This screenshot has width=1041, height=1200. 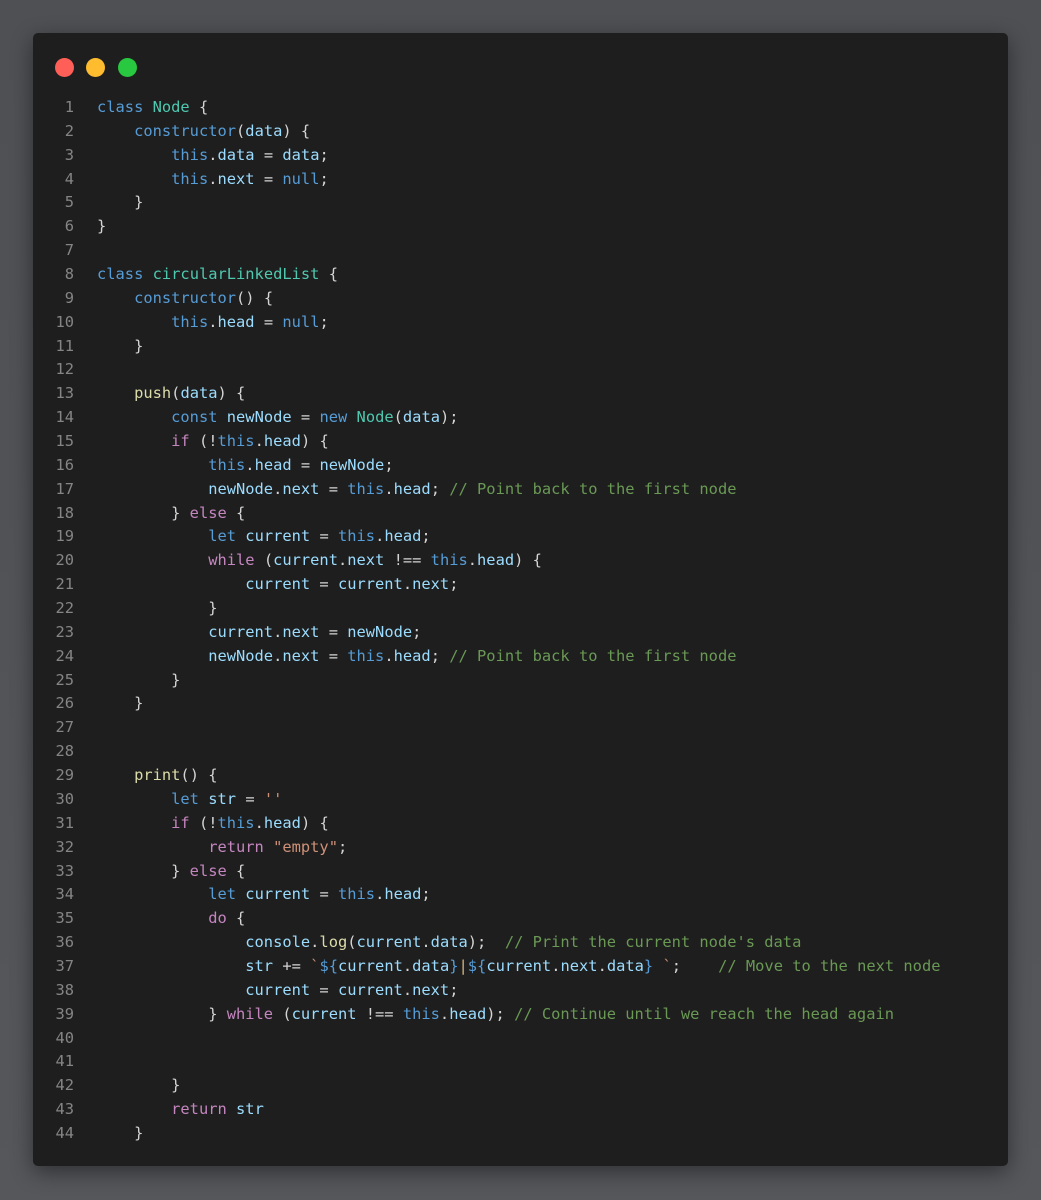 What do you see at coordinates (213, 442) in the screenshot?
I see `line-source: if (!this.head) {` at bounding box center [213, 442].